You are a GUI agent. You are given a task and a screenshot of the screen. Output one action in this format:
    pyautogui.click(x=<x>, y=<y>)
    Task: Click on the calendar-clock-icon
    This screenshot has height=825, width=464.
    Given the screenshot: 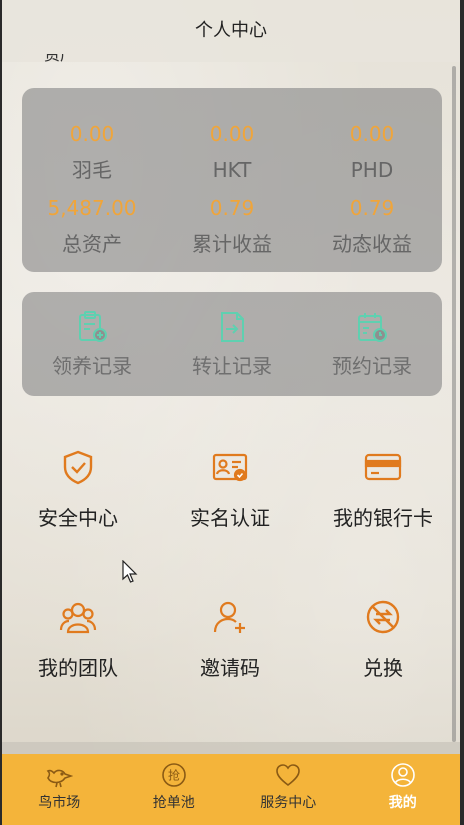 What is the action you would take?
    pyautogui.click(x=372, y=327)
    